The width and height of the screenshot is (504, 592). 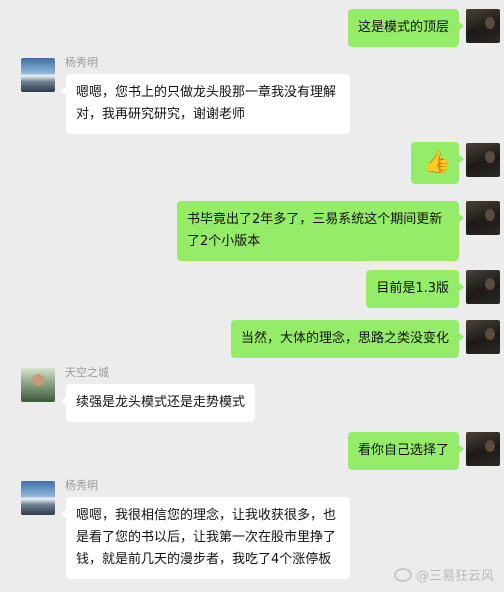 I want to click on message-bubble-self: 这是模式的顶层, so click(x=406, y=28).